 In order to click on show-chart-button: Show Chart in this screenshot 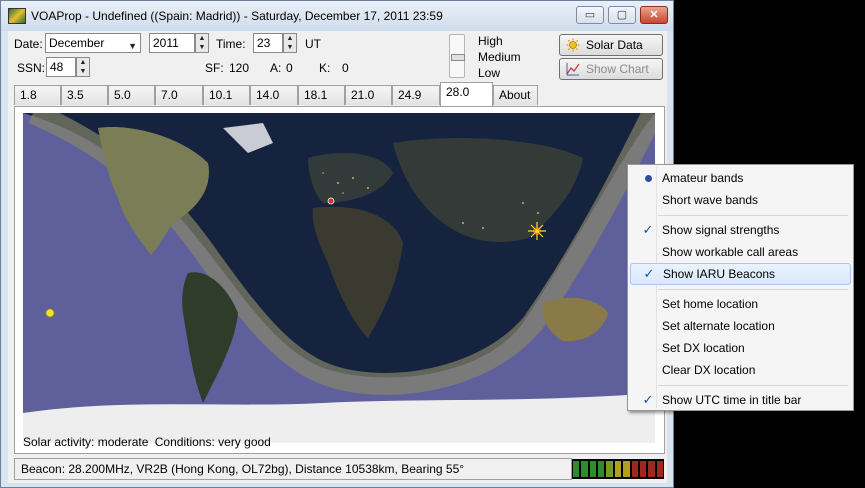, I will do `click(611, 69)`.